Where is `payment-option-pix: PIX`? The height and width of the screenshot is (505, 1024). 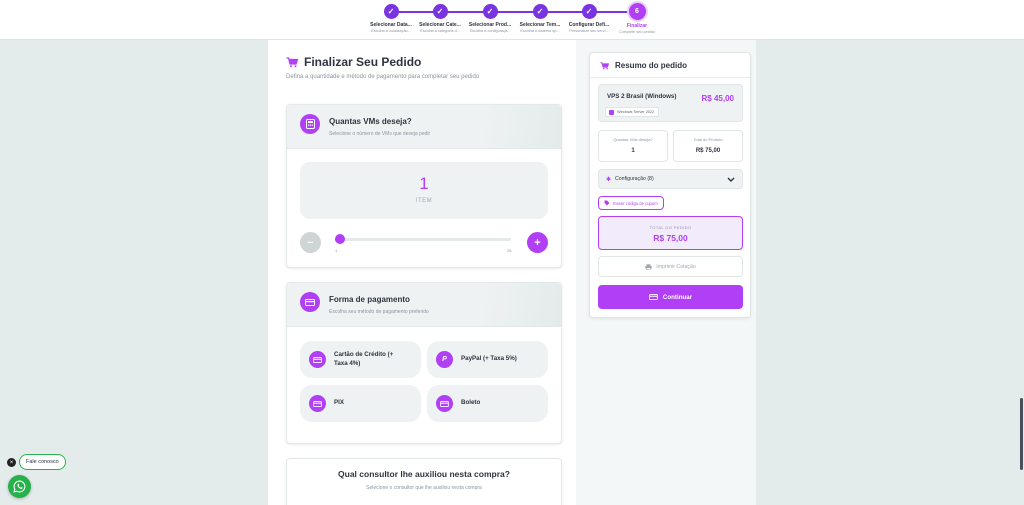
payment-option-pix: PIX is located at coordinates (360, 403).